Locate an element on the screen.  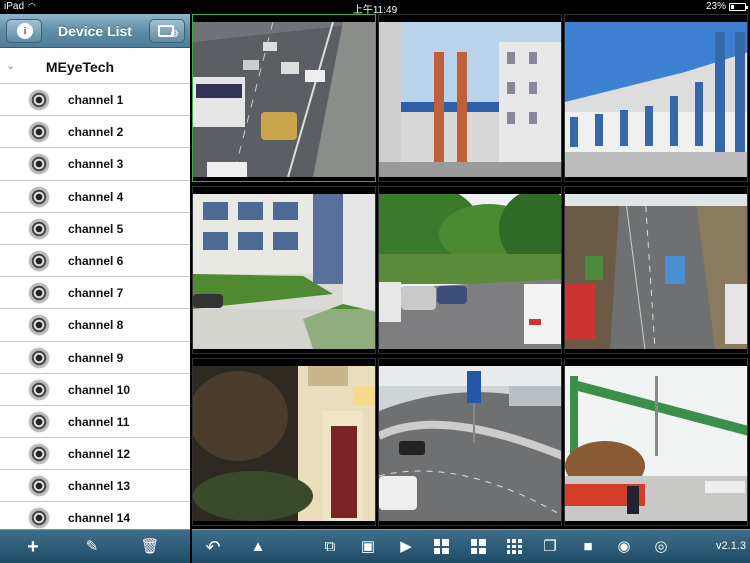
video-feed-curved-expressway is located at coordinates (470, 443).